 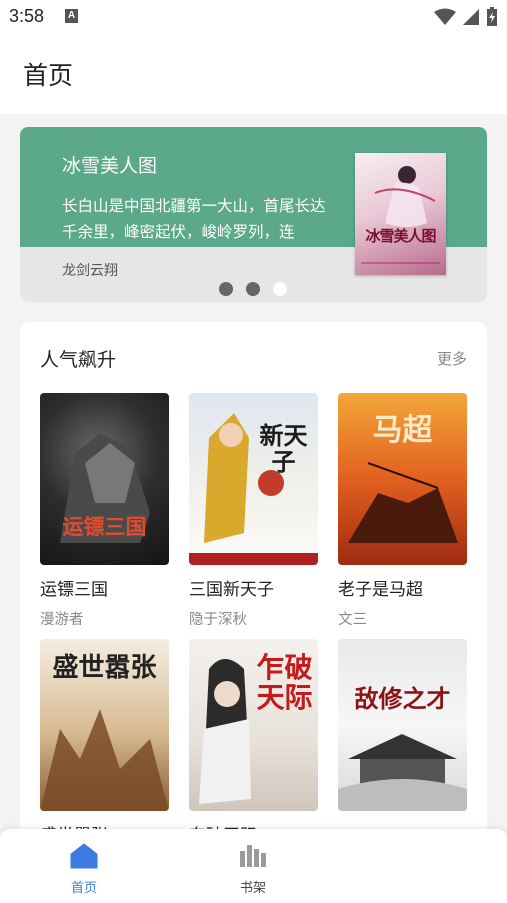 I want to click on bookshelf-icon, so click(x=253, y=856).